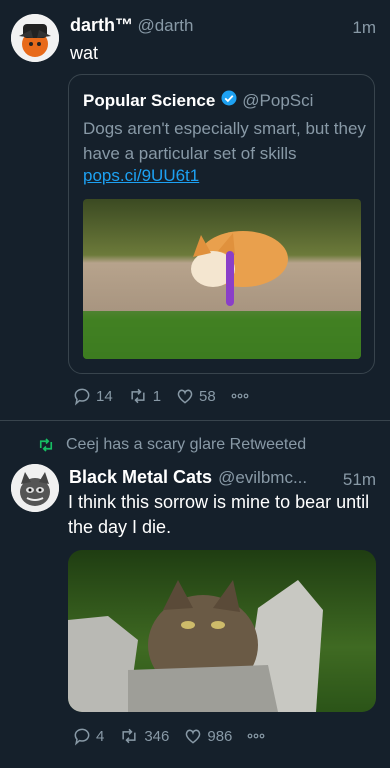 The image size is (390, 768). I want to click on quoted-display-name: Popular Science, so click(149, 100).